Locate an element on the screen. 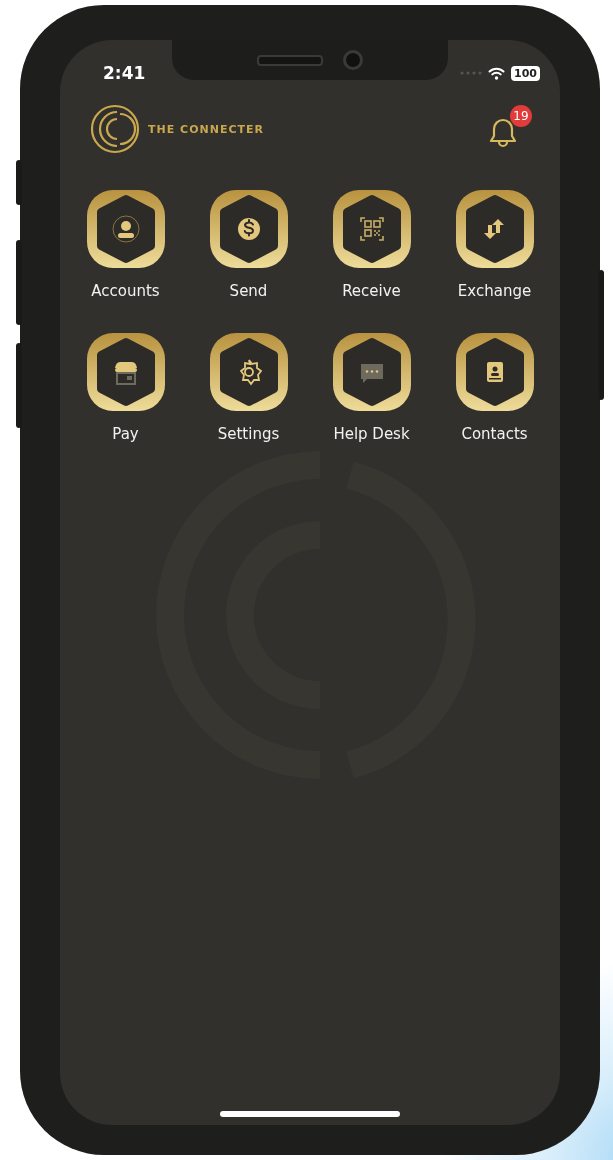 The height and width of the screenshot is (1160, 613). menu-tile: Settings is located at coordinates (248, 388).